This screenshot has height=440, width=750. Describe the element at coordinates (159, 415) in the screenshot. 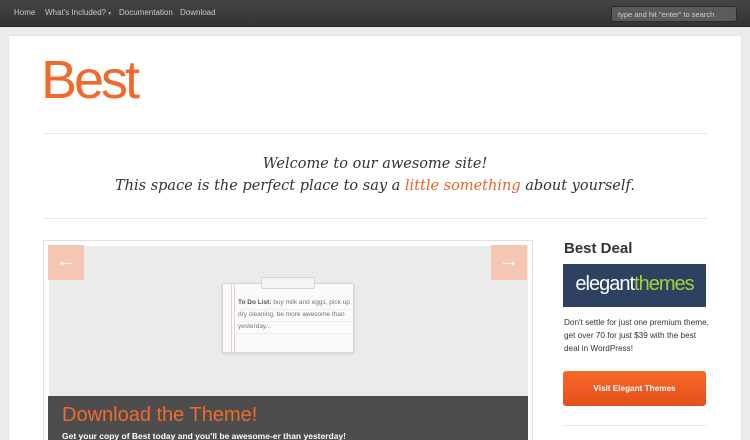

I see `caption-title: Download the Theme!` at that location.